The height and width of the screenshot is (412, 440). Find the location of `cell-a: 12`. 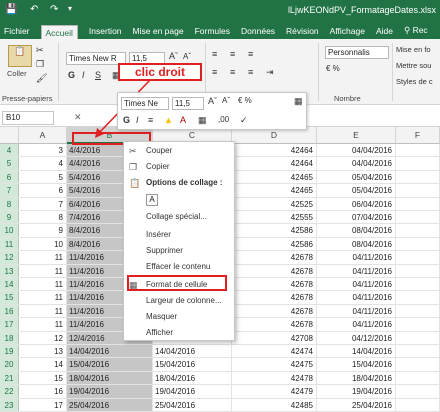

cell-a: 12 is located at coordinates (43, 337).